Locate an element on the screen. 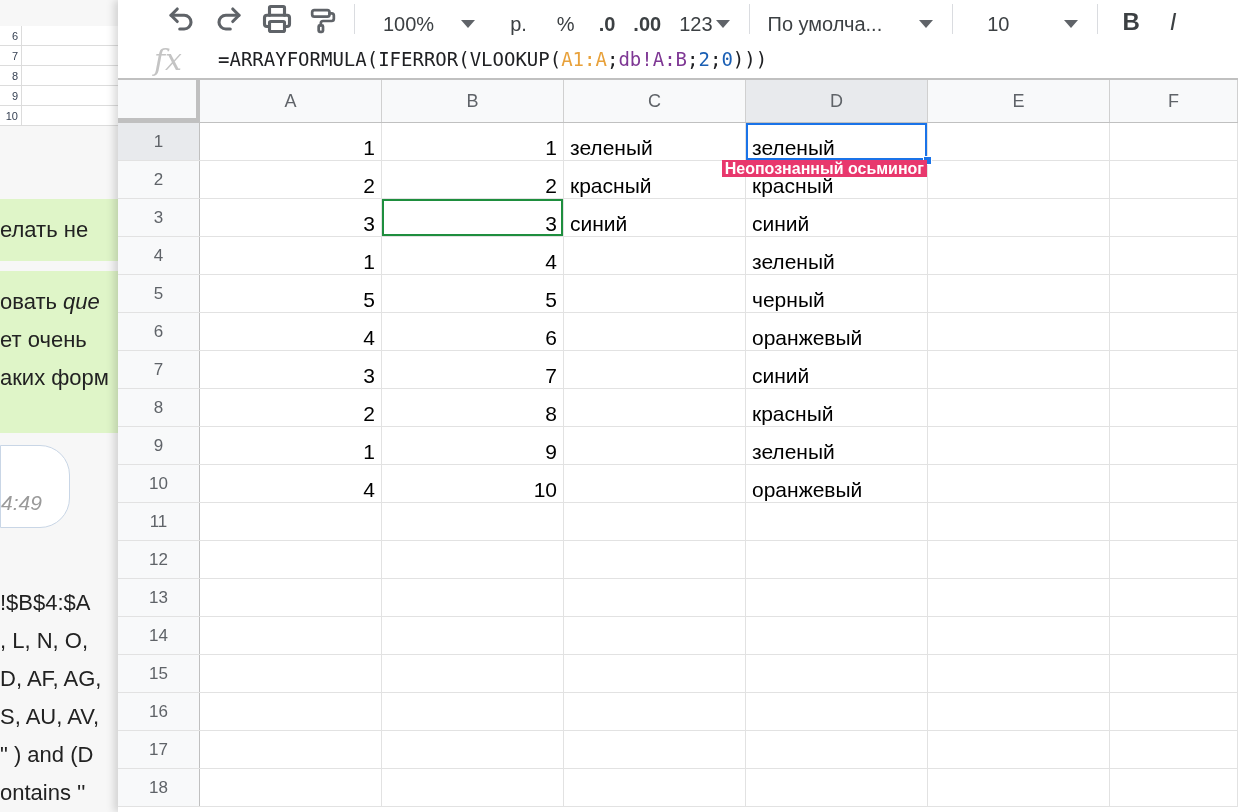  table-cell: красный is located at coordinates (836, 407).